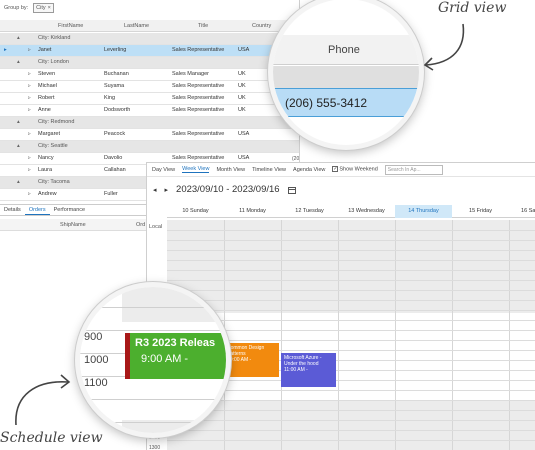 This screenshot has width=535, height=450. I want to click on table-cell: Peacock, so click(114, 134).